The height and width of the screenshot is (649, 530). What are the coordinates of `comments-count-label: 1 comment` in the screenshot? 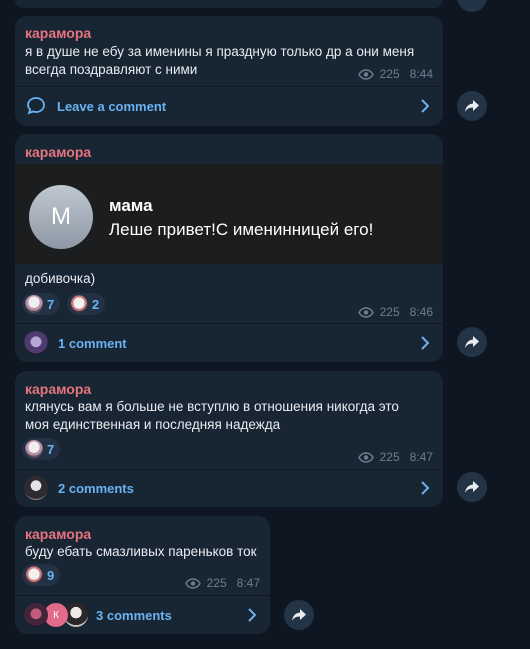 It's located at (92, 343).